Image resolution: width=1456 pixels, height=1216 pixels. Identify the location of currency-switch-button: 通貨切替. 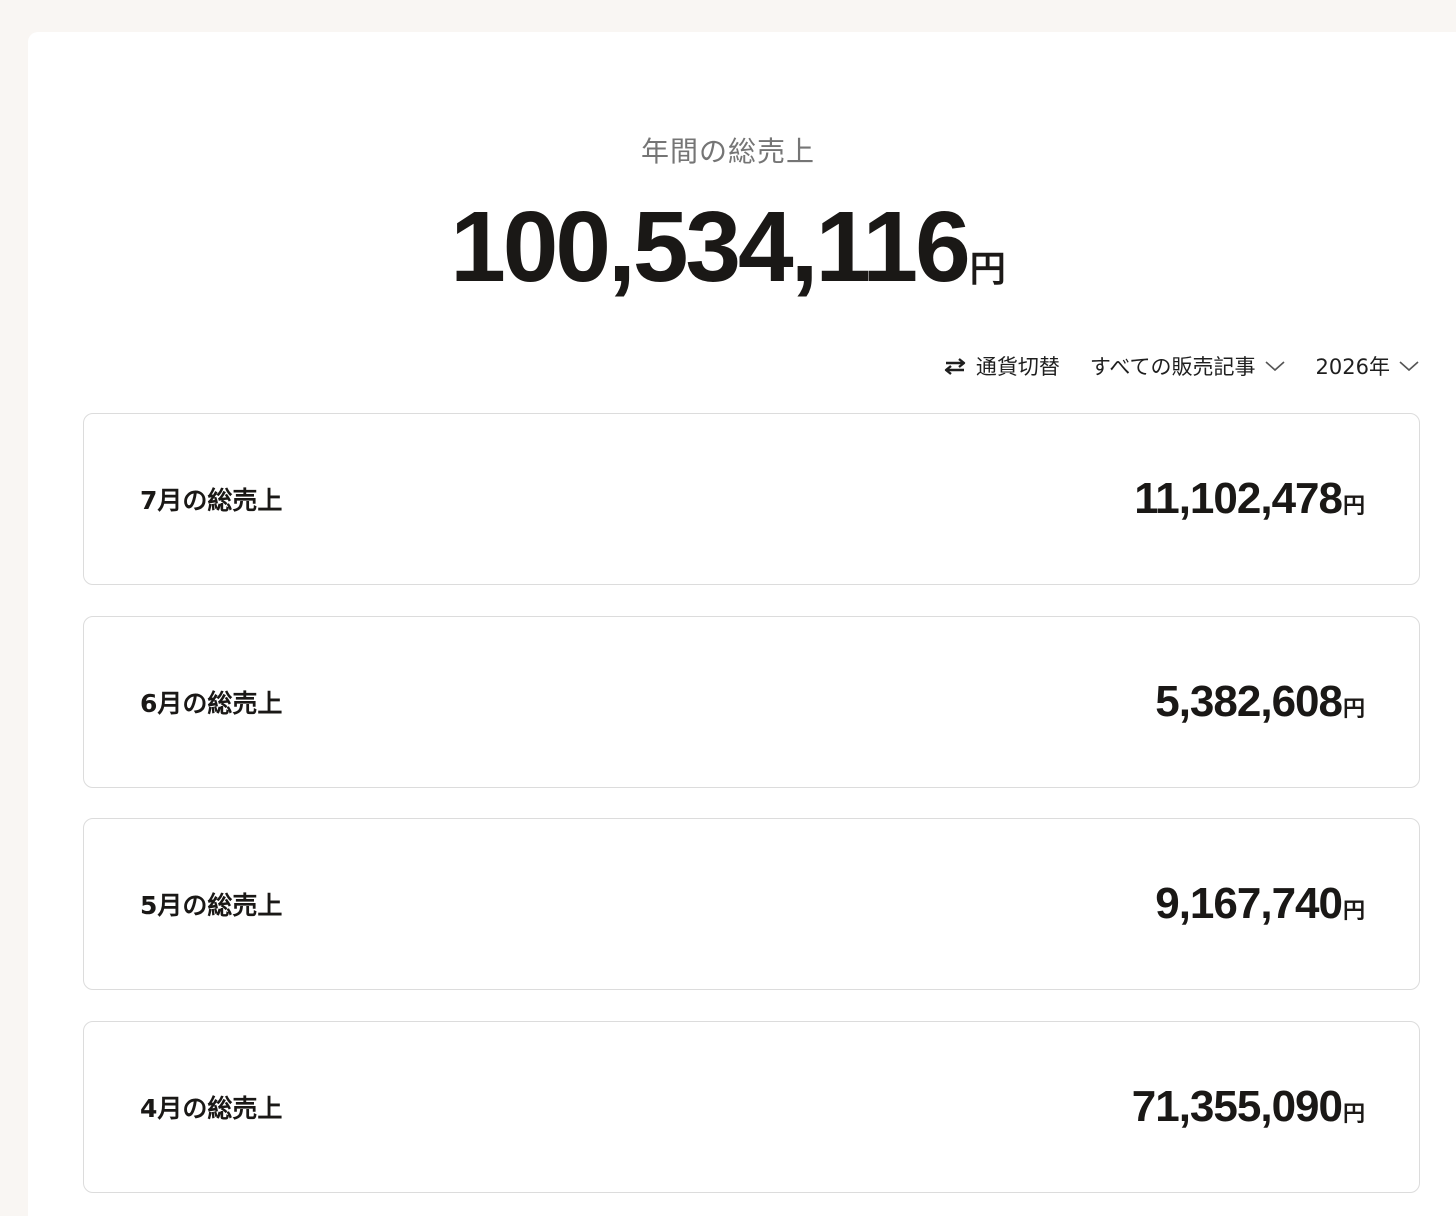
(1001, 366).